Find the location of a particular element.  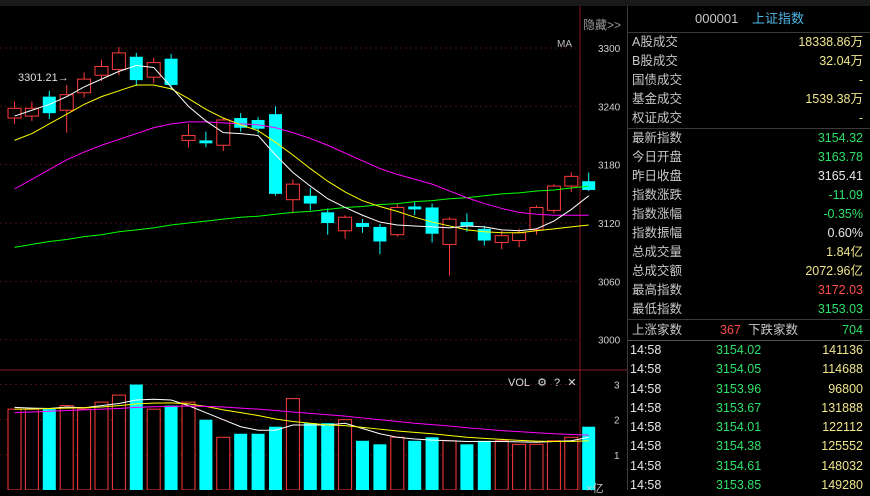

tick-row: 14:58 3153.85 149280 is located at coordinates (749, 485).